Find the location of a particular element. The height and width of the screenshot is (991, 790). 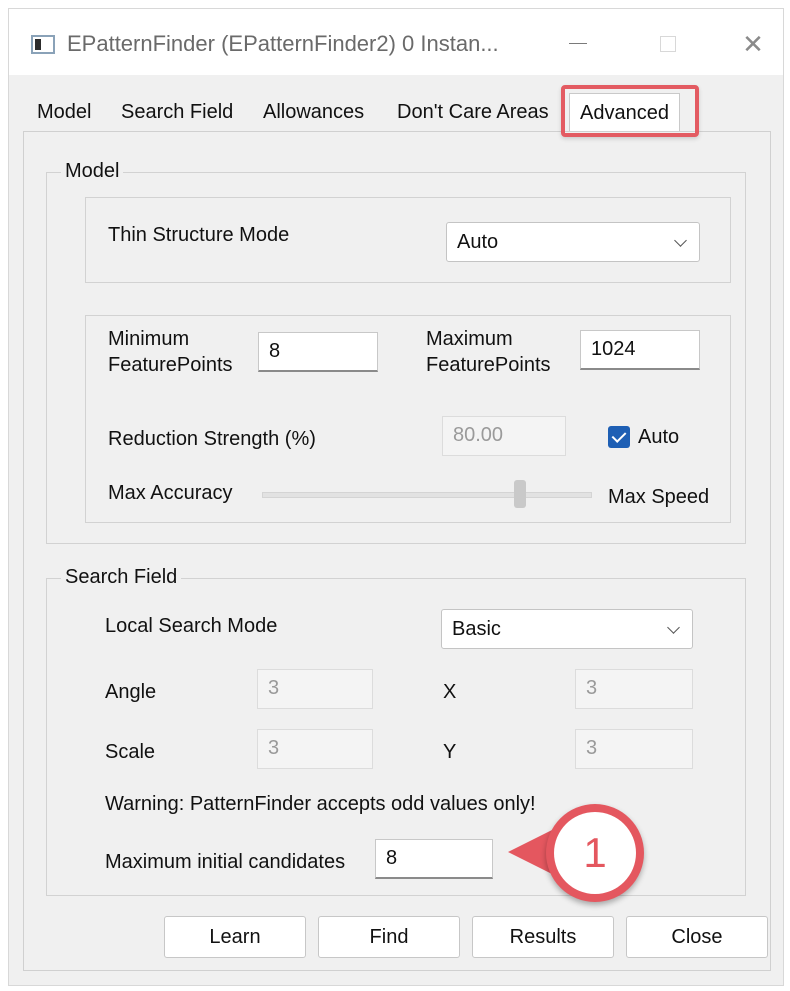

tab-search-field: Search Field is located at coordinates (177, 112).